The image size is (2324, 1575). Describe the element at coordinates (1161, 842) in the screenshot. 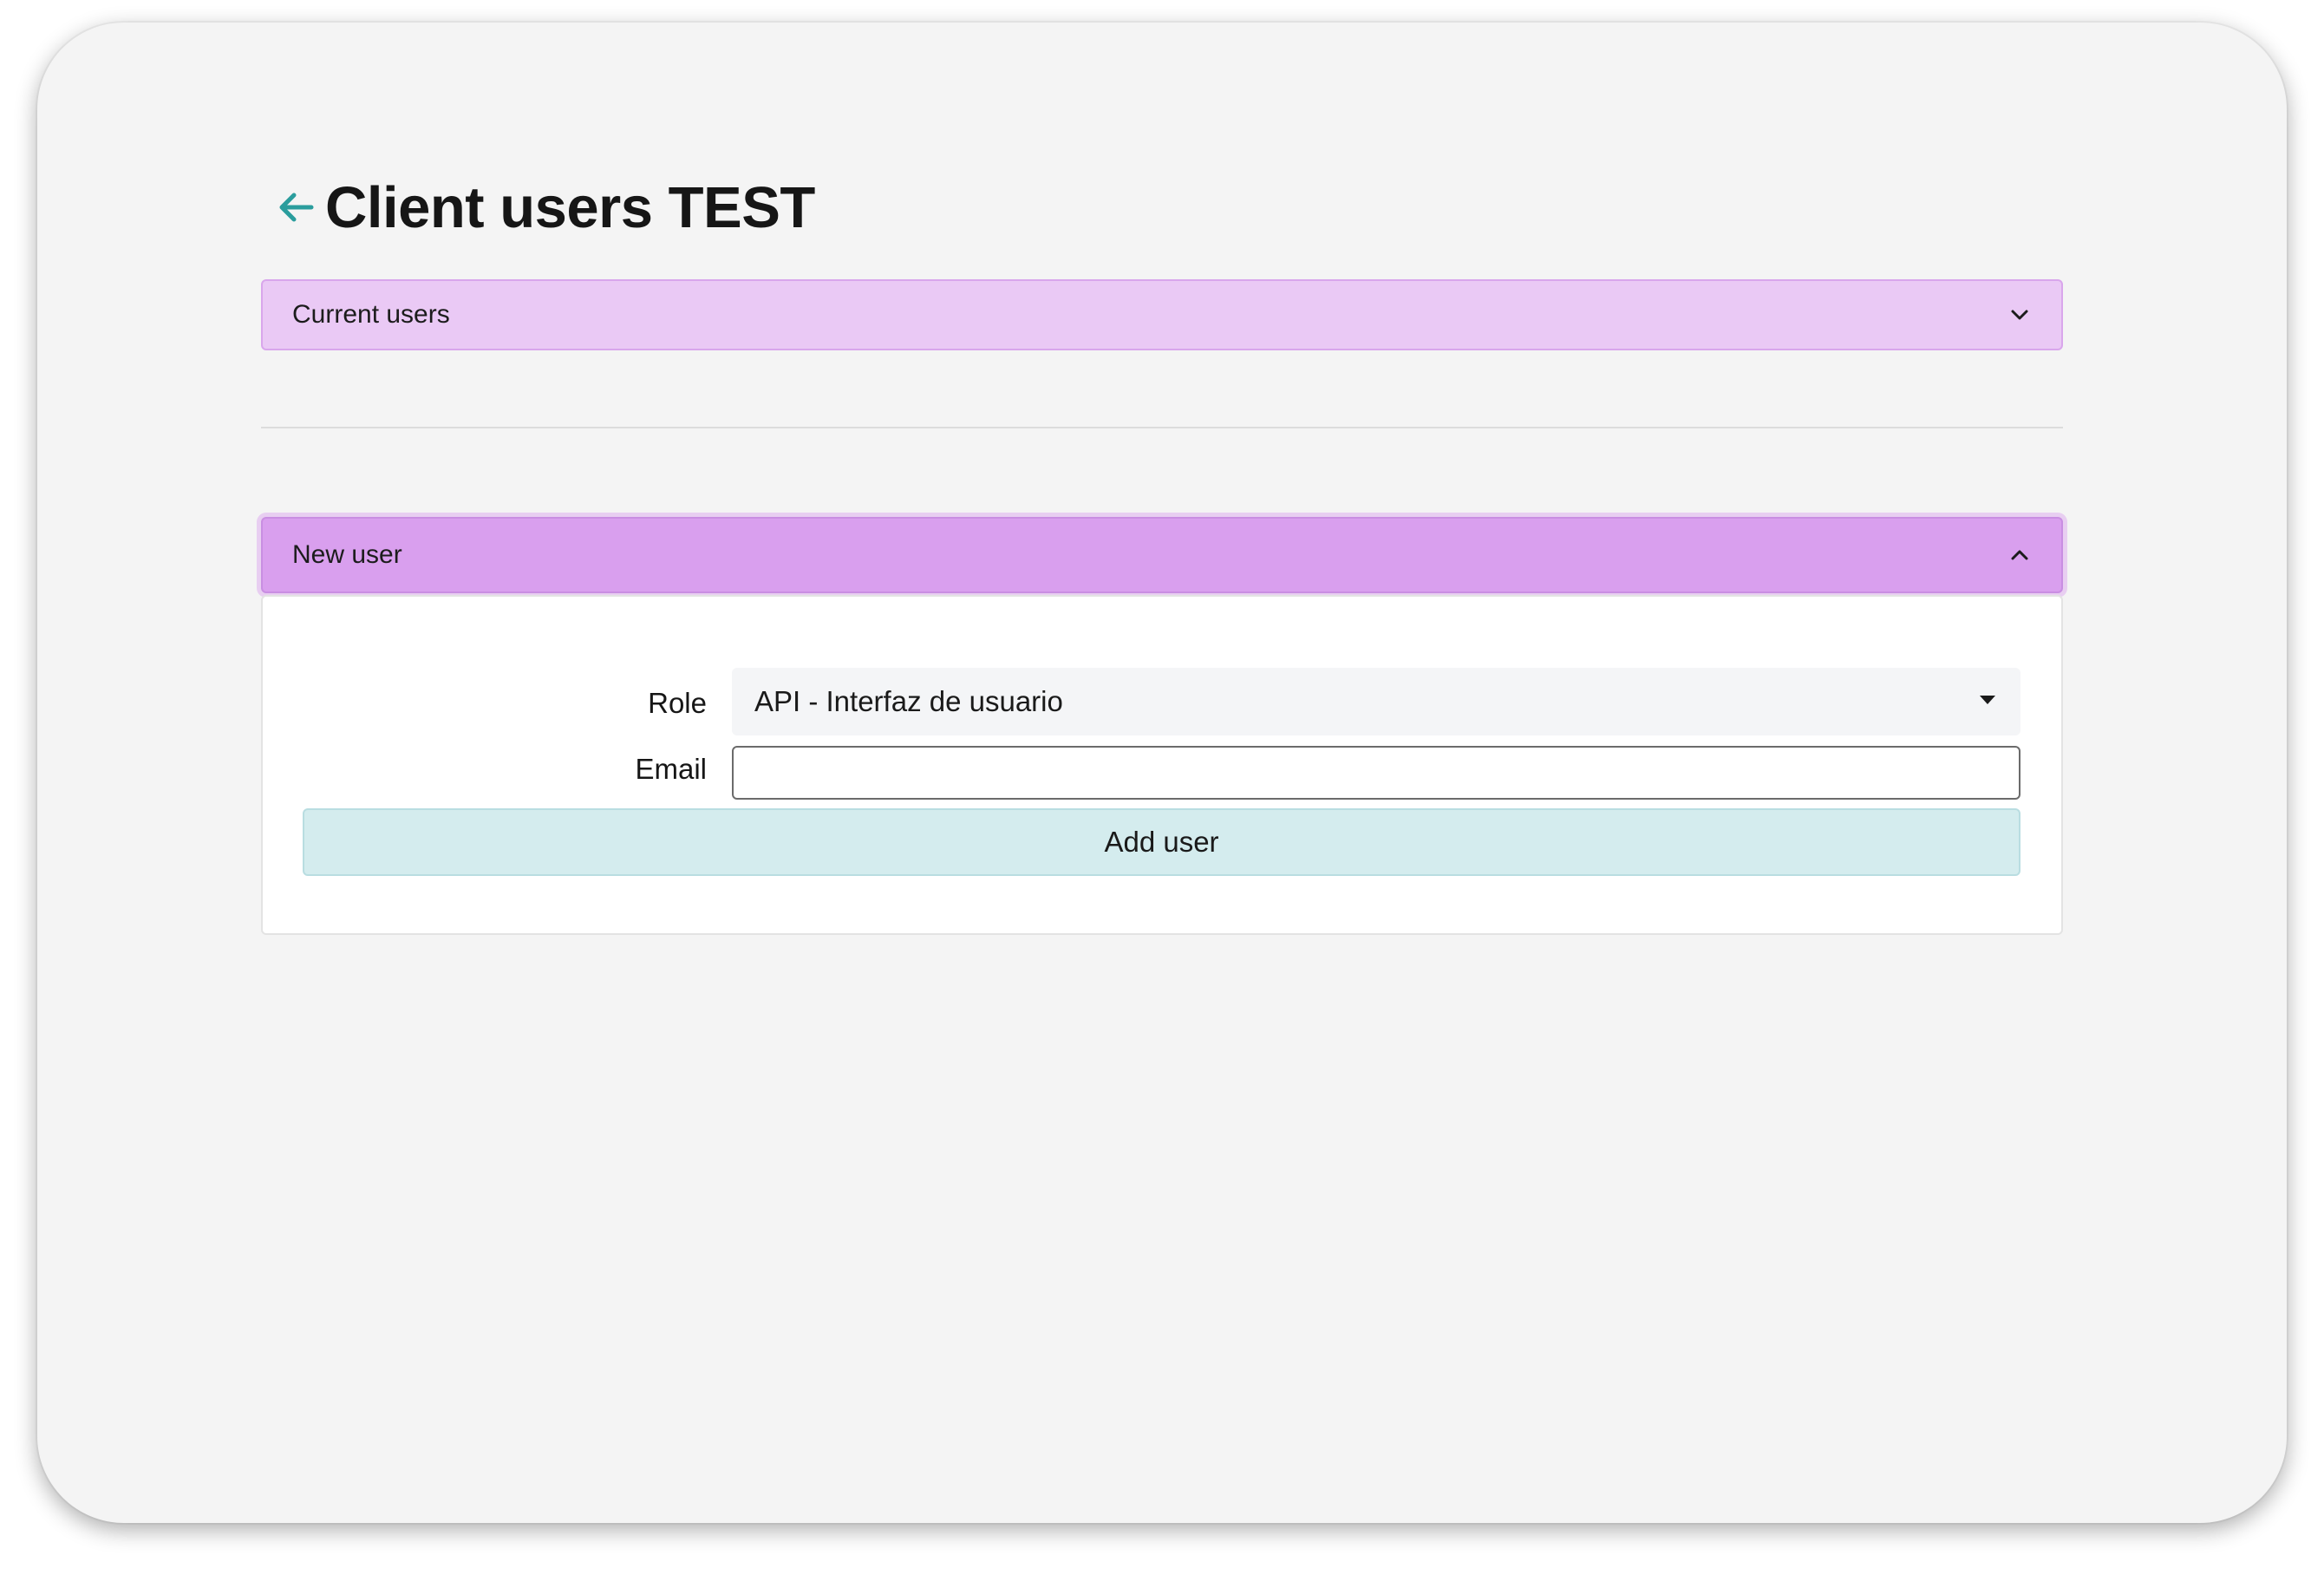

I see `add-user-button: Add user` at that location.